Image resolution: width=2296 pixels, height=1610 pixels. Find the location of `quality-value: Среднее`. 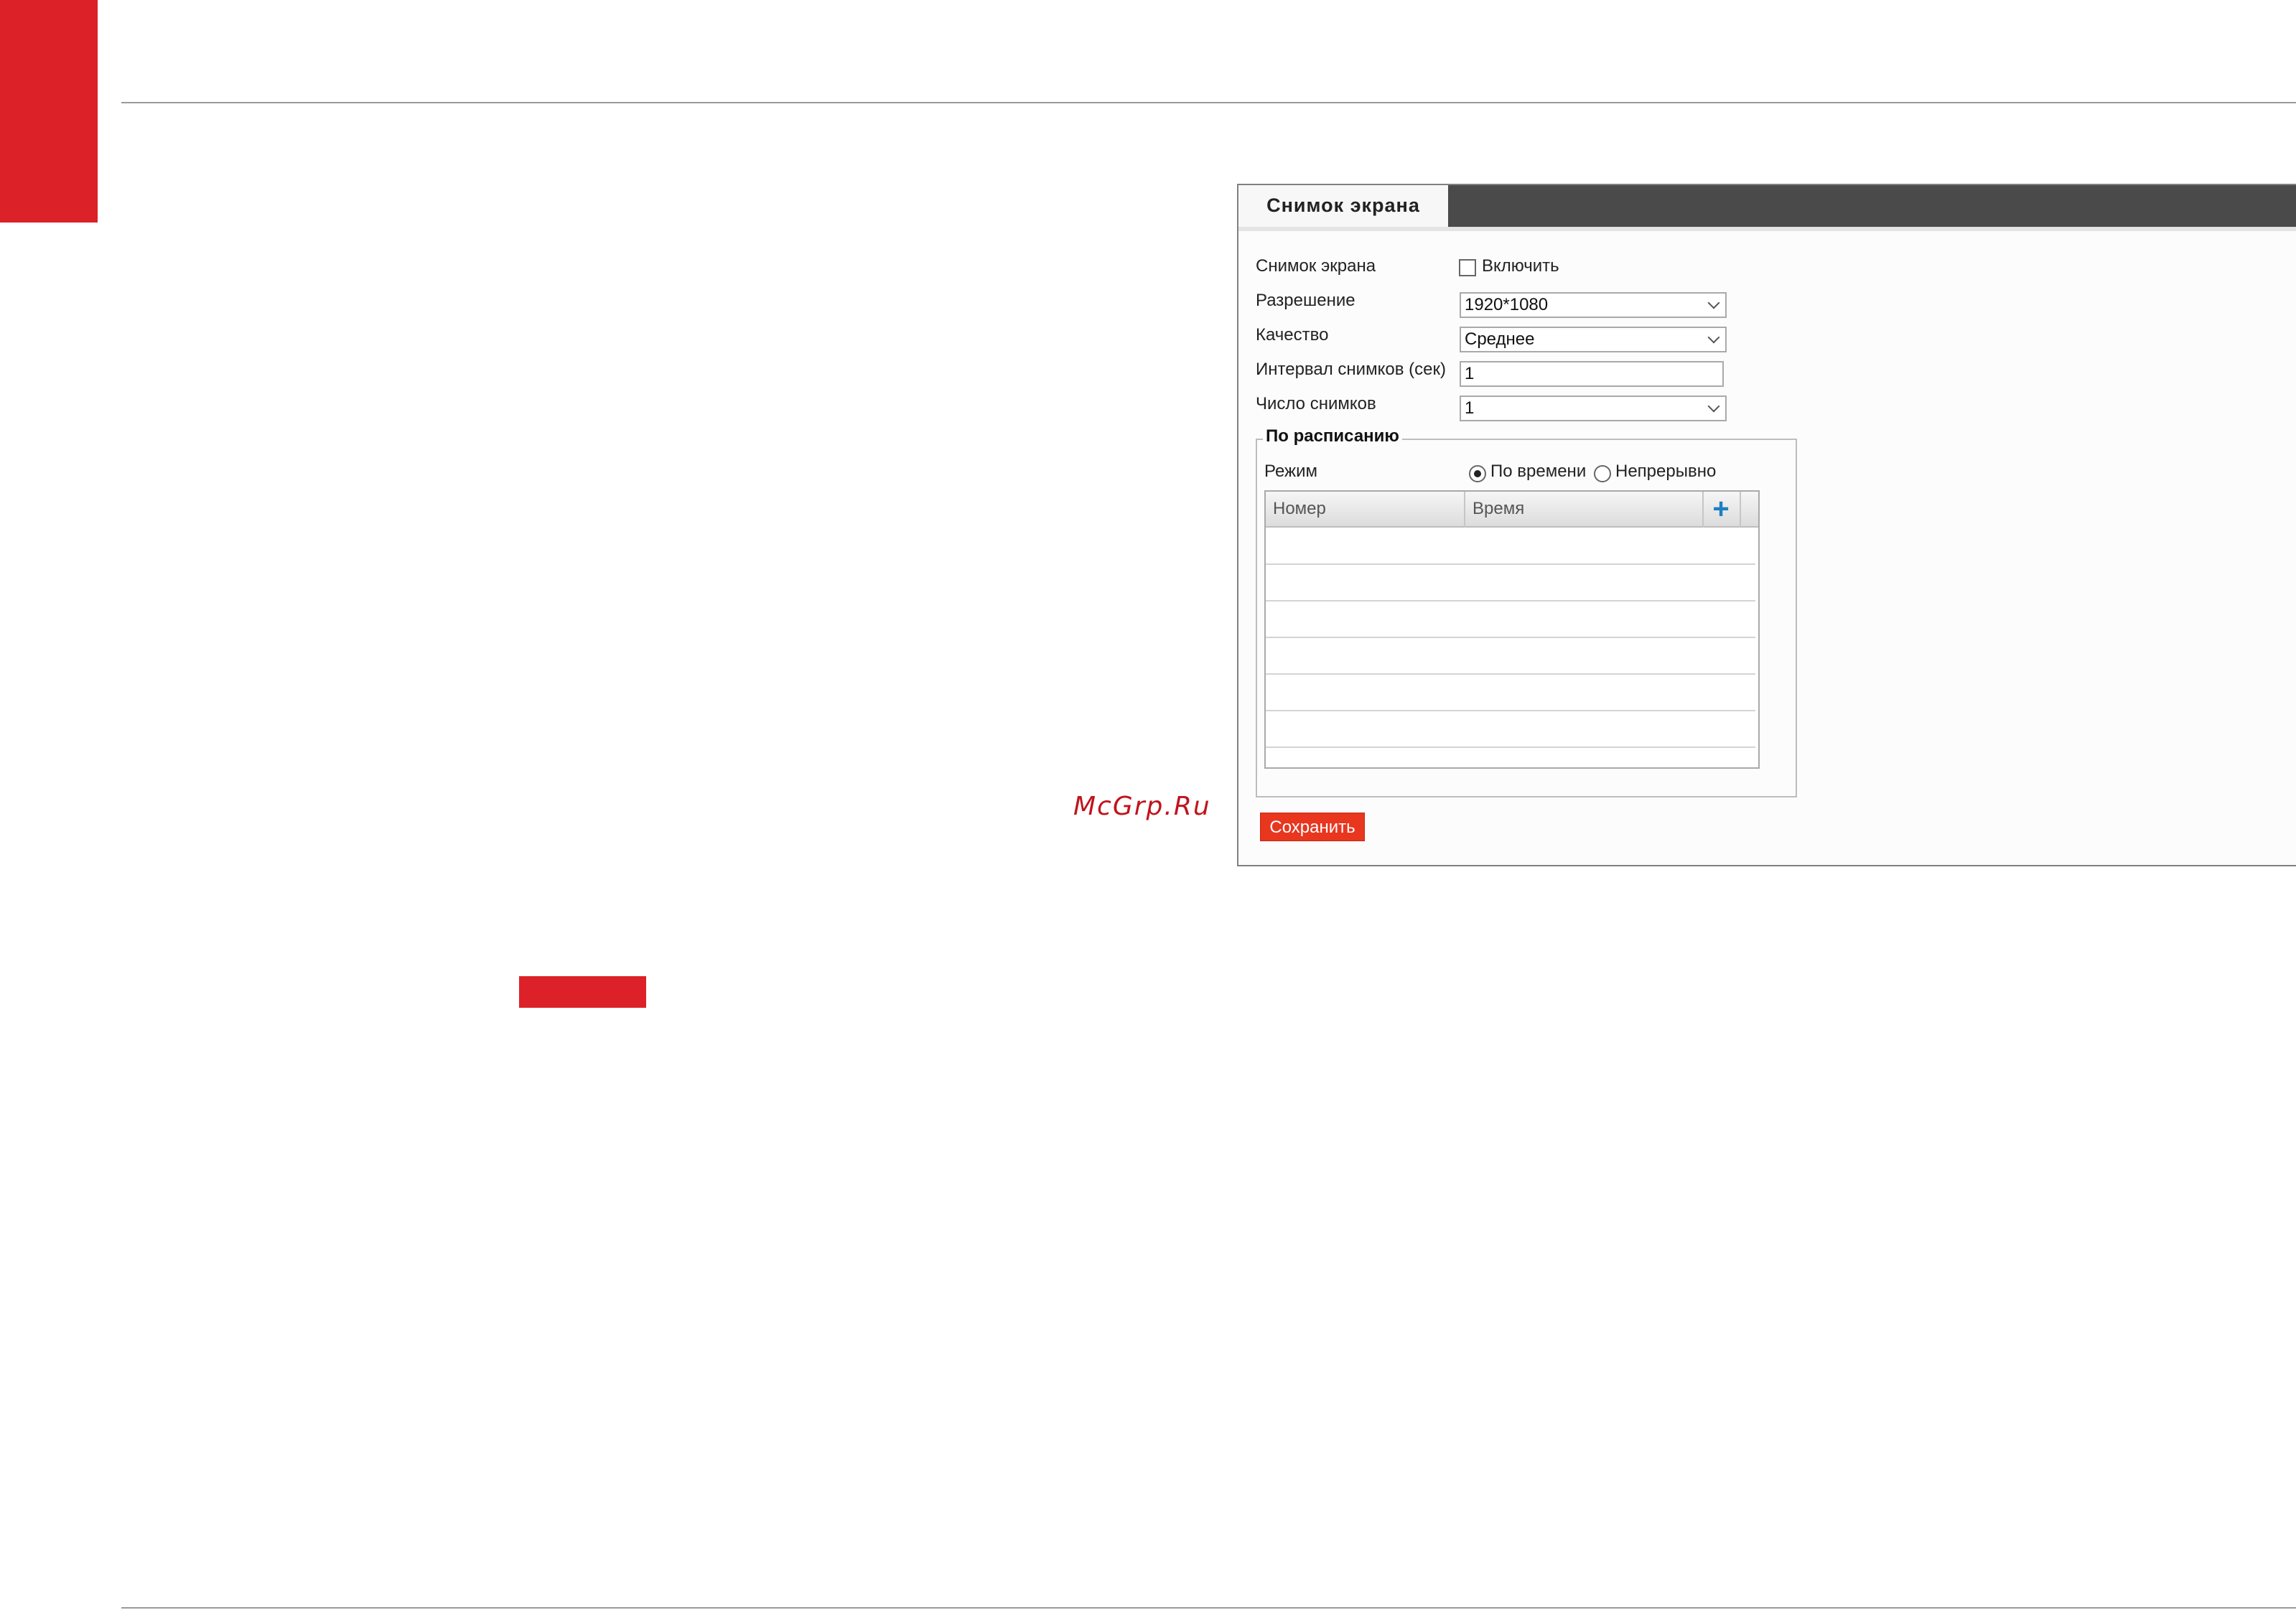

quality-value: Среднее is located at coordinates (1500, 339).